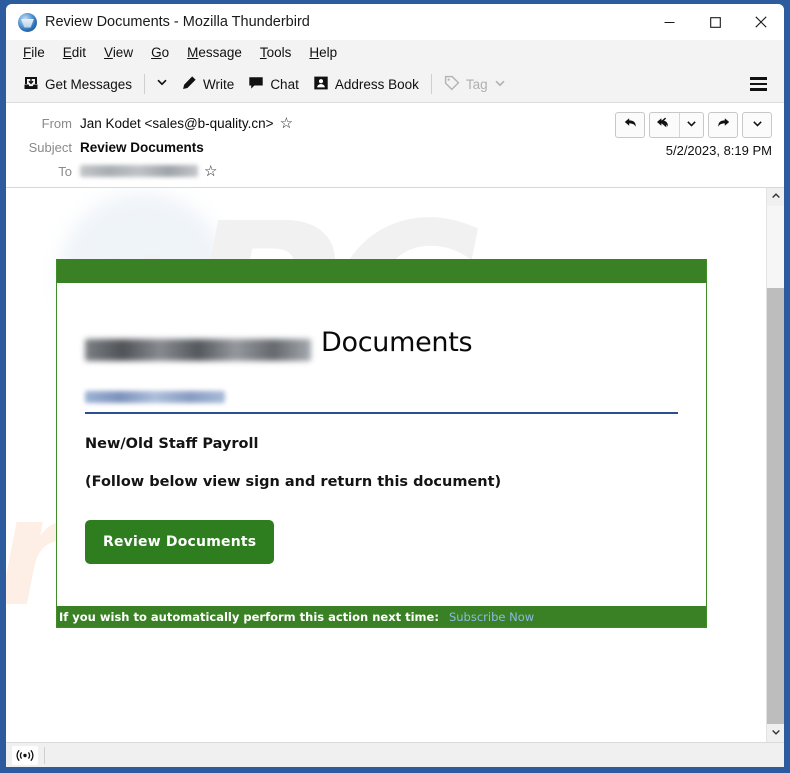 This screenshot has width=790, height=773. I want to click on email-body-line-1: New/Old Staff Payroll, so click(172, 444).